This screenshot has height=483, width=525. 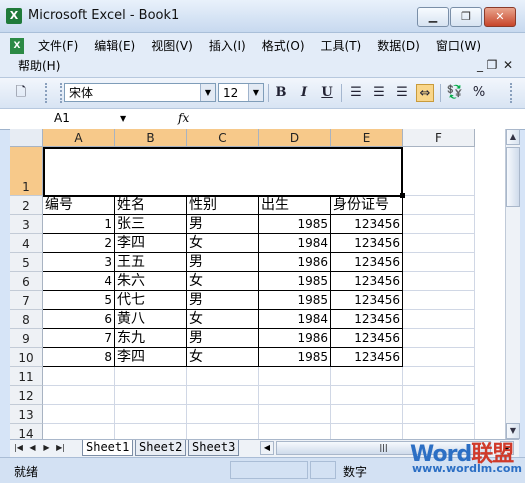 What do you see at coordinates (241, 92) in the screenshot?
I see `font-size-select: 12 ▼` at bounding box center [241, 92].